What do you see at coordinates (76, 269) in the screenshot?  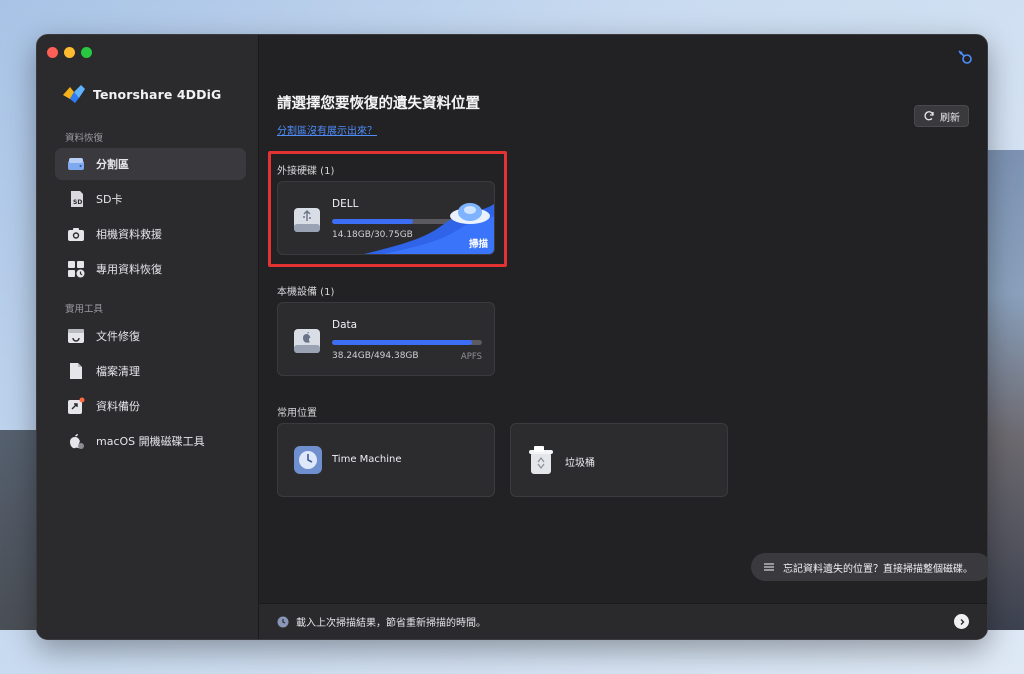 I see `special-recovery-icon` at bounding box center [76, 269].